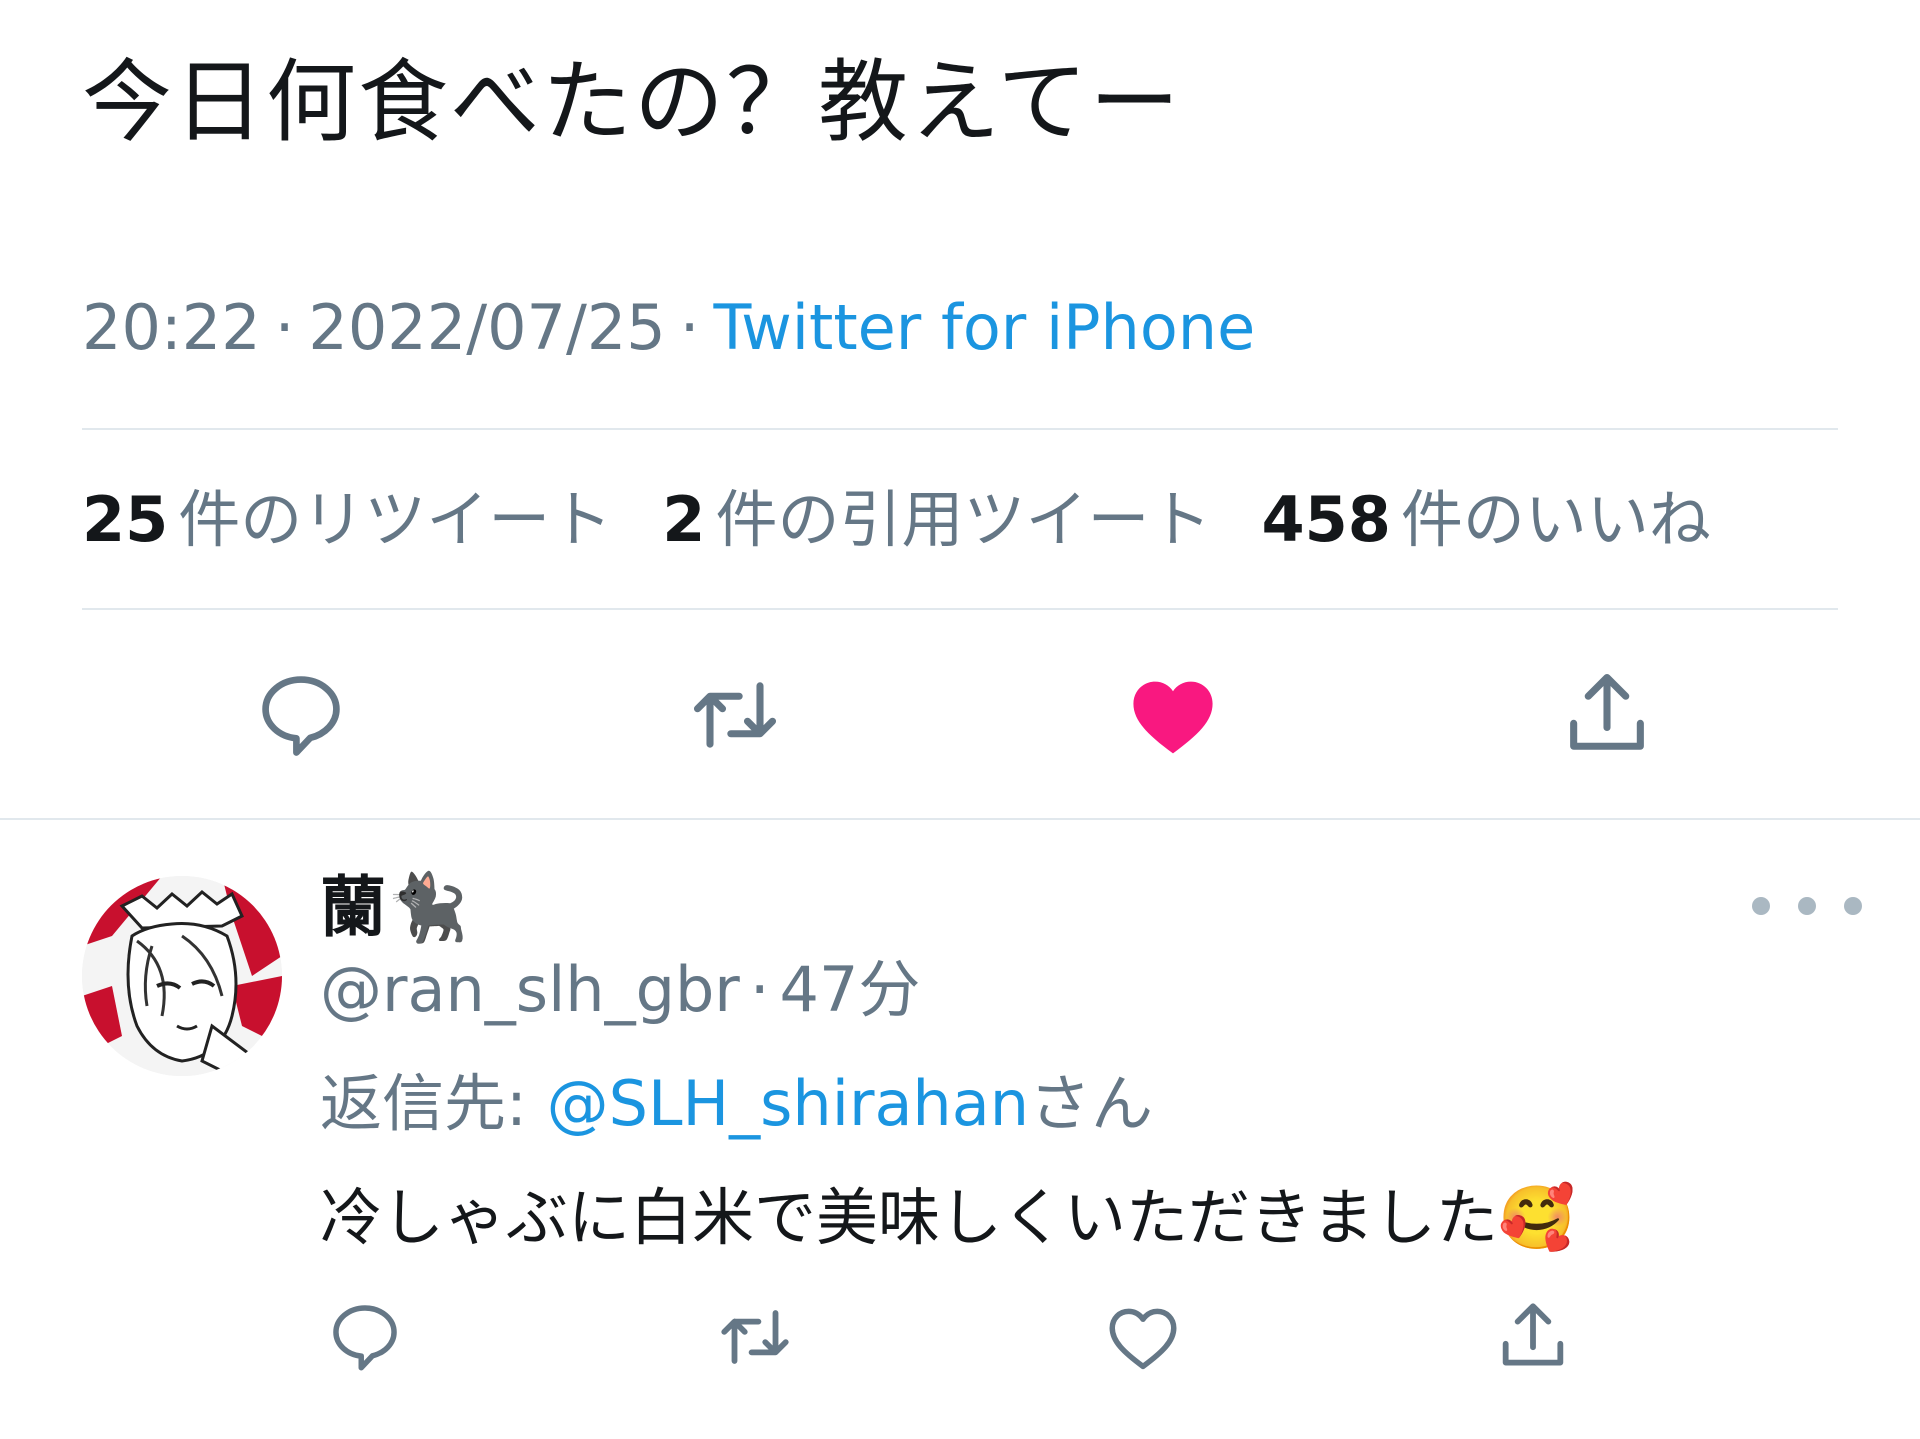 This screenshot has height=1439, width=1920. Describe the element at coordinates (171, 327) in the screenshot. I see `tweet-time: 20:22` at that location.